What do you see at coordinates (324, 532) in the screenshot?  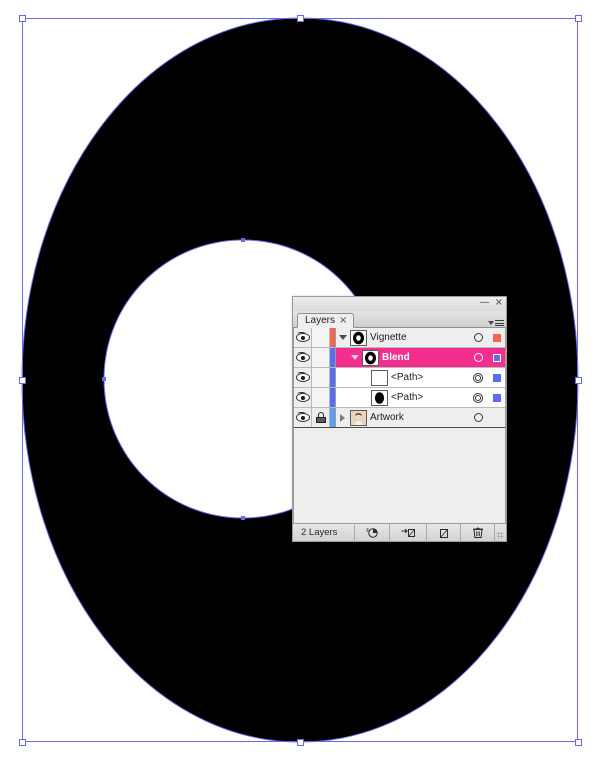 I see `layer-count-label: 2 Layers` at bounding box center [324, 532].